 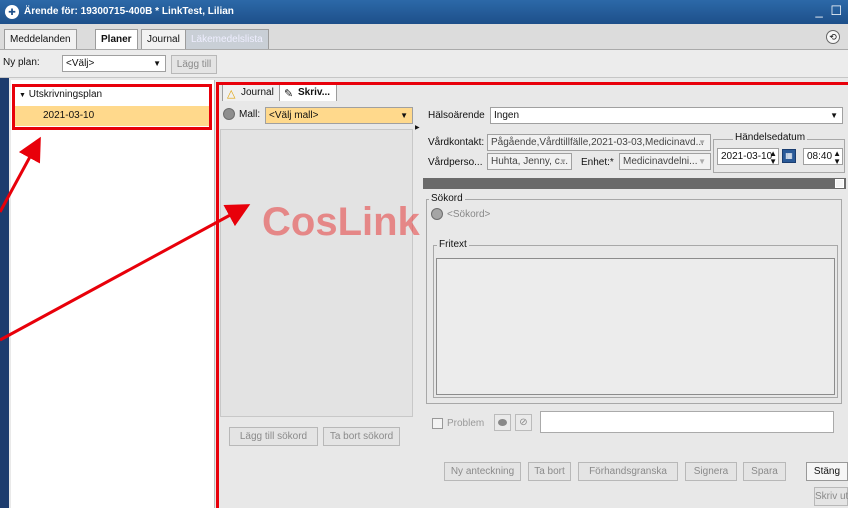 I want to click on annotation-arrows, so click(x=125, y=239).